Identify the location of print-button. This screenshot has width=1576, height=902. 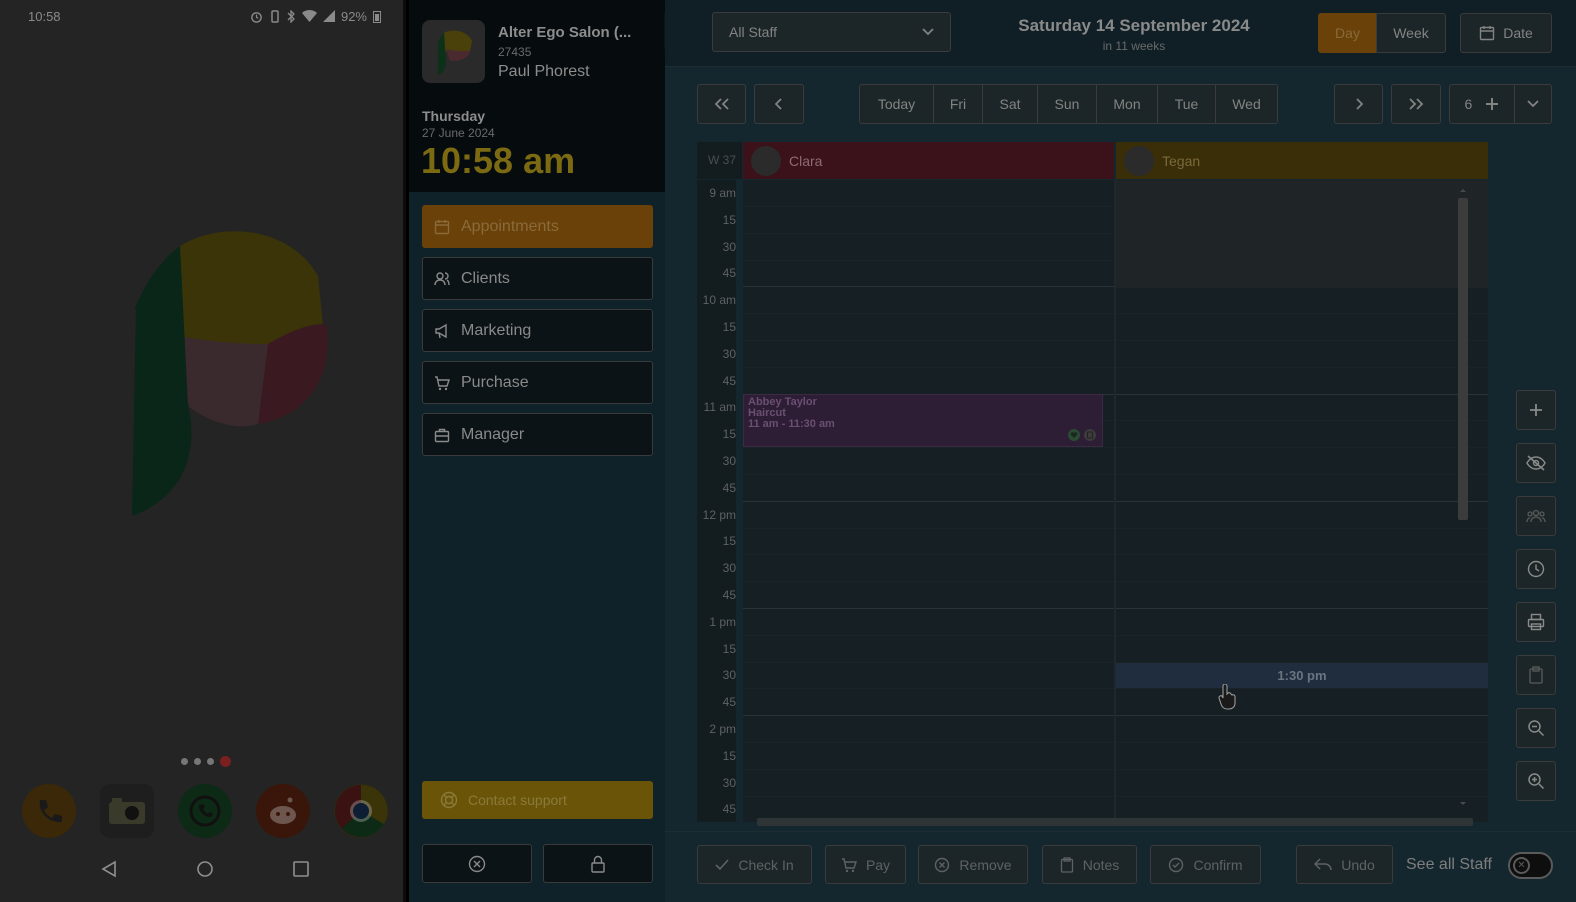
(1536, 622).